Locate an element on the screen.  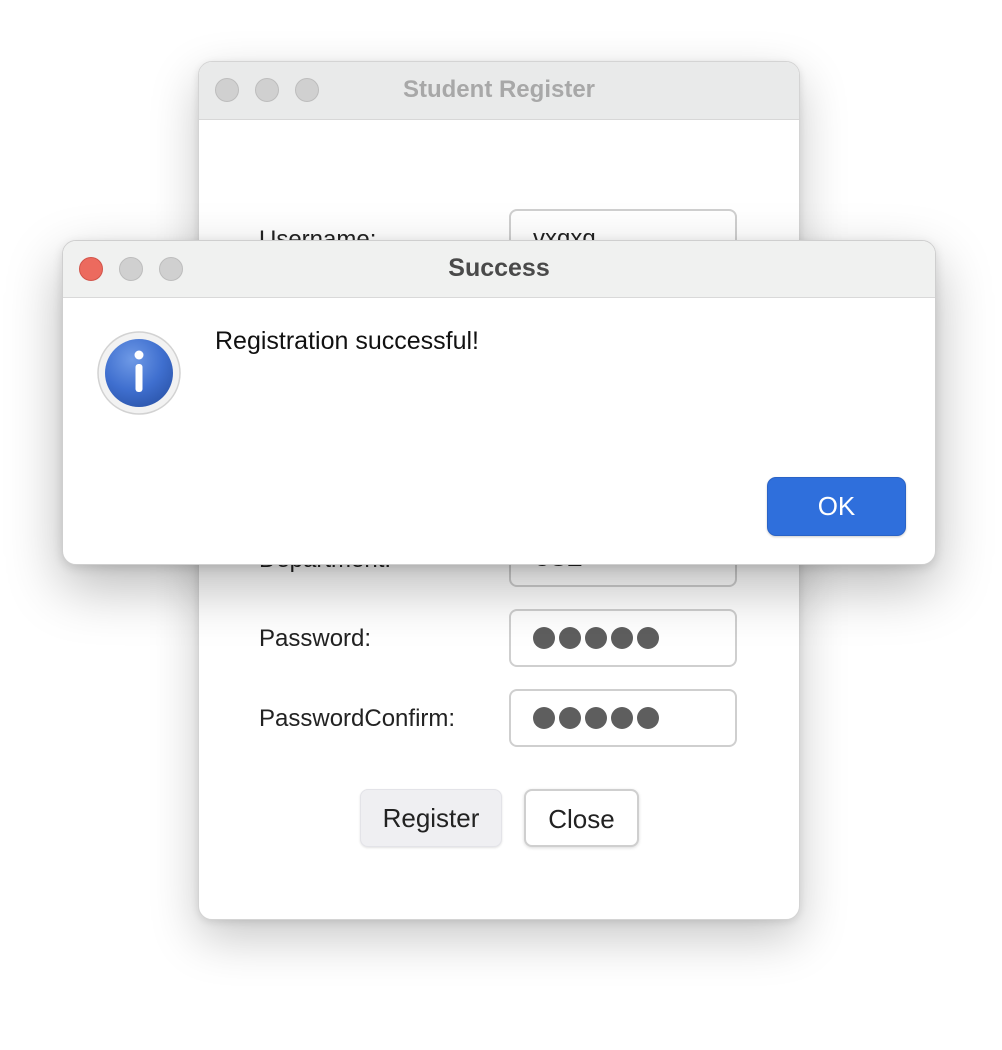
dialog-title: Success is located at coordinates (499, 268).